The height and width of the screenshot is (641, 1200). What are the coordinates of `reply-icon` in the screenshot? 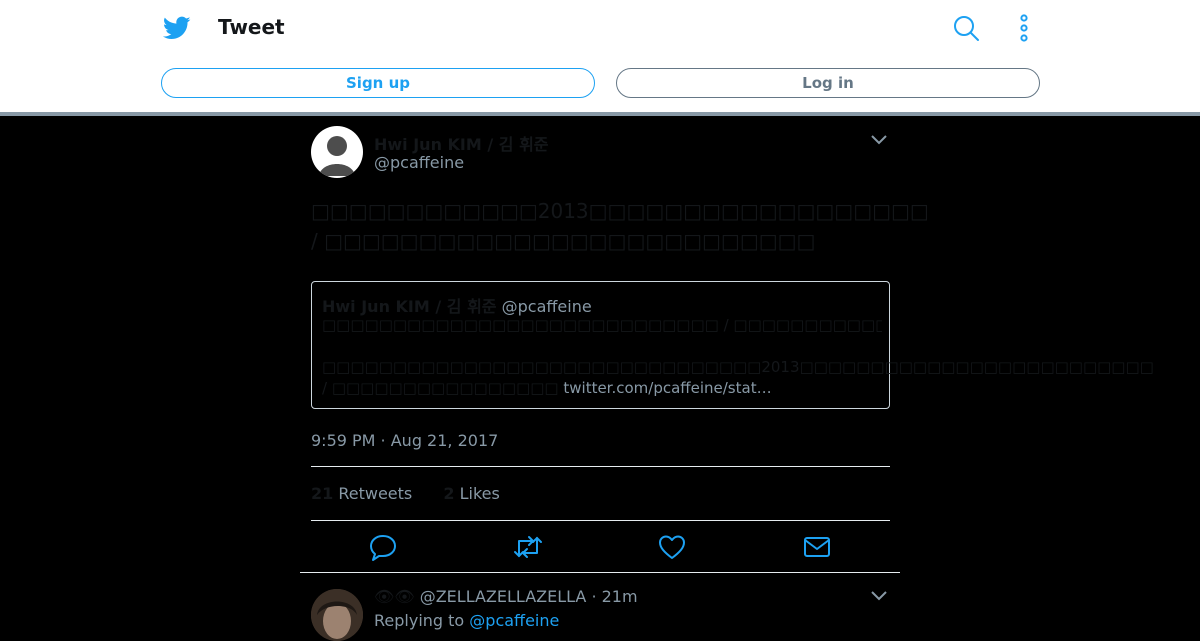 It's located at (383, 547).